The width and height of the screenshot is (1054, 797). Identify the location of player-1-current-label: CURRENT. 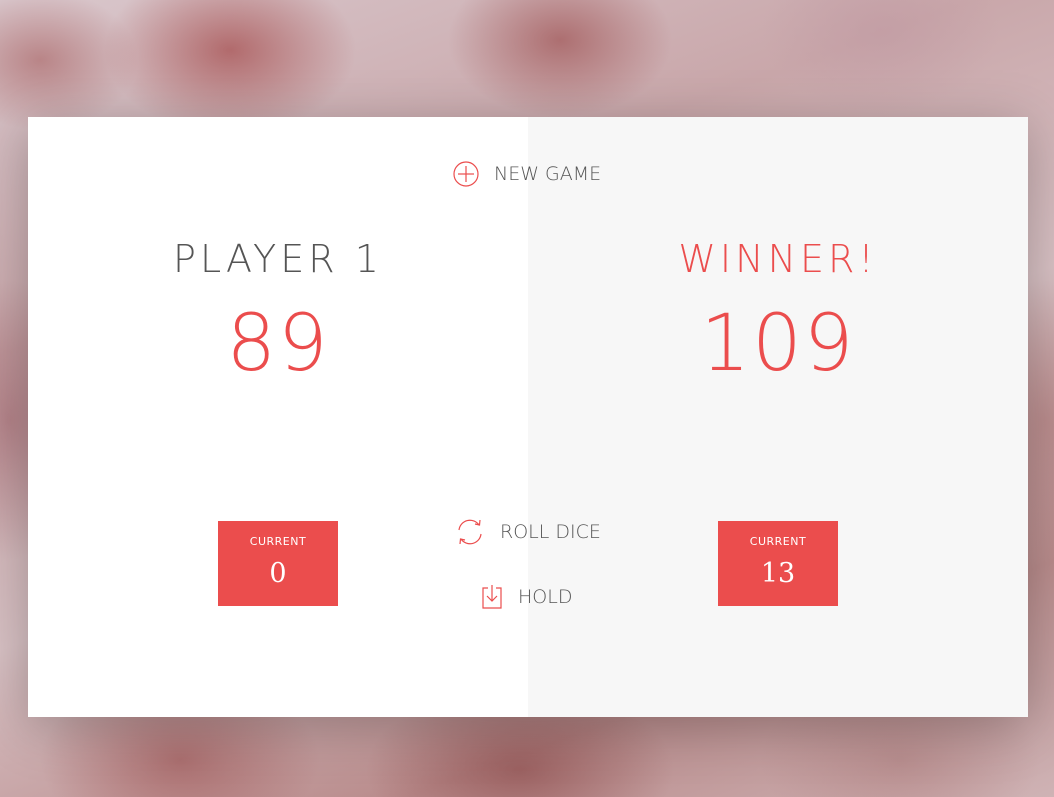
(278, 541).